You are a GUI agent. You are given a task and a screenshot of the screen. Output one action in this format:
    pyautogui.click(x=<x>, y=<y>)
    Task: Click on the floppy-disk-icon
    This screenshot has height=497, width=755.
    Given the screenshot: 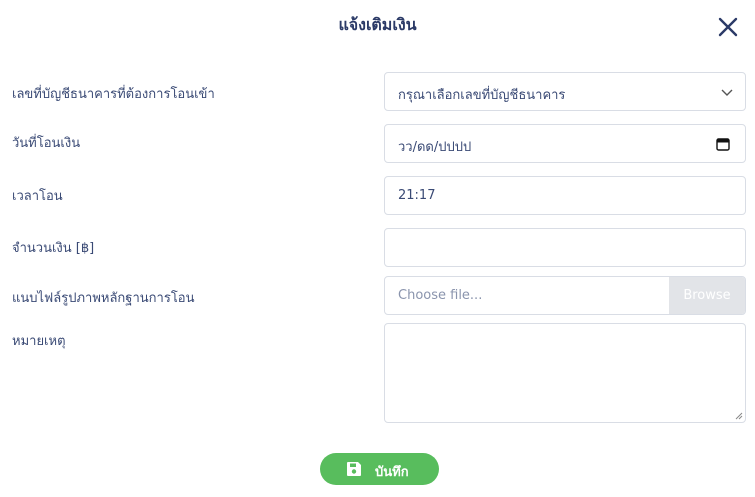 What is the action you would take?
    pyautogui.click(x=354, y=469)
    